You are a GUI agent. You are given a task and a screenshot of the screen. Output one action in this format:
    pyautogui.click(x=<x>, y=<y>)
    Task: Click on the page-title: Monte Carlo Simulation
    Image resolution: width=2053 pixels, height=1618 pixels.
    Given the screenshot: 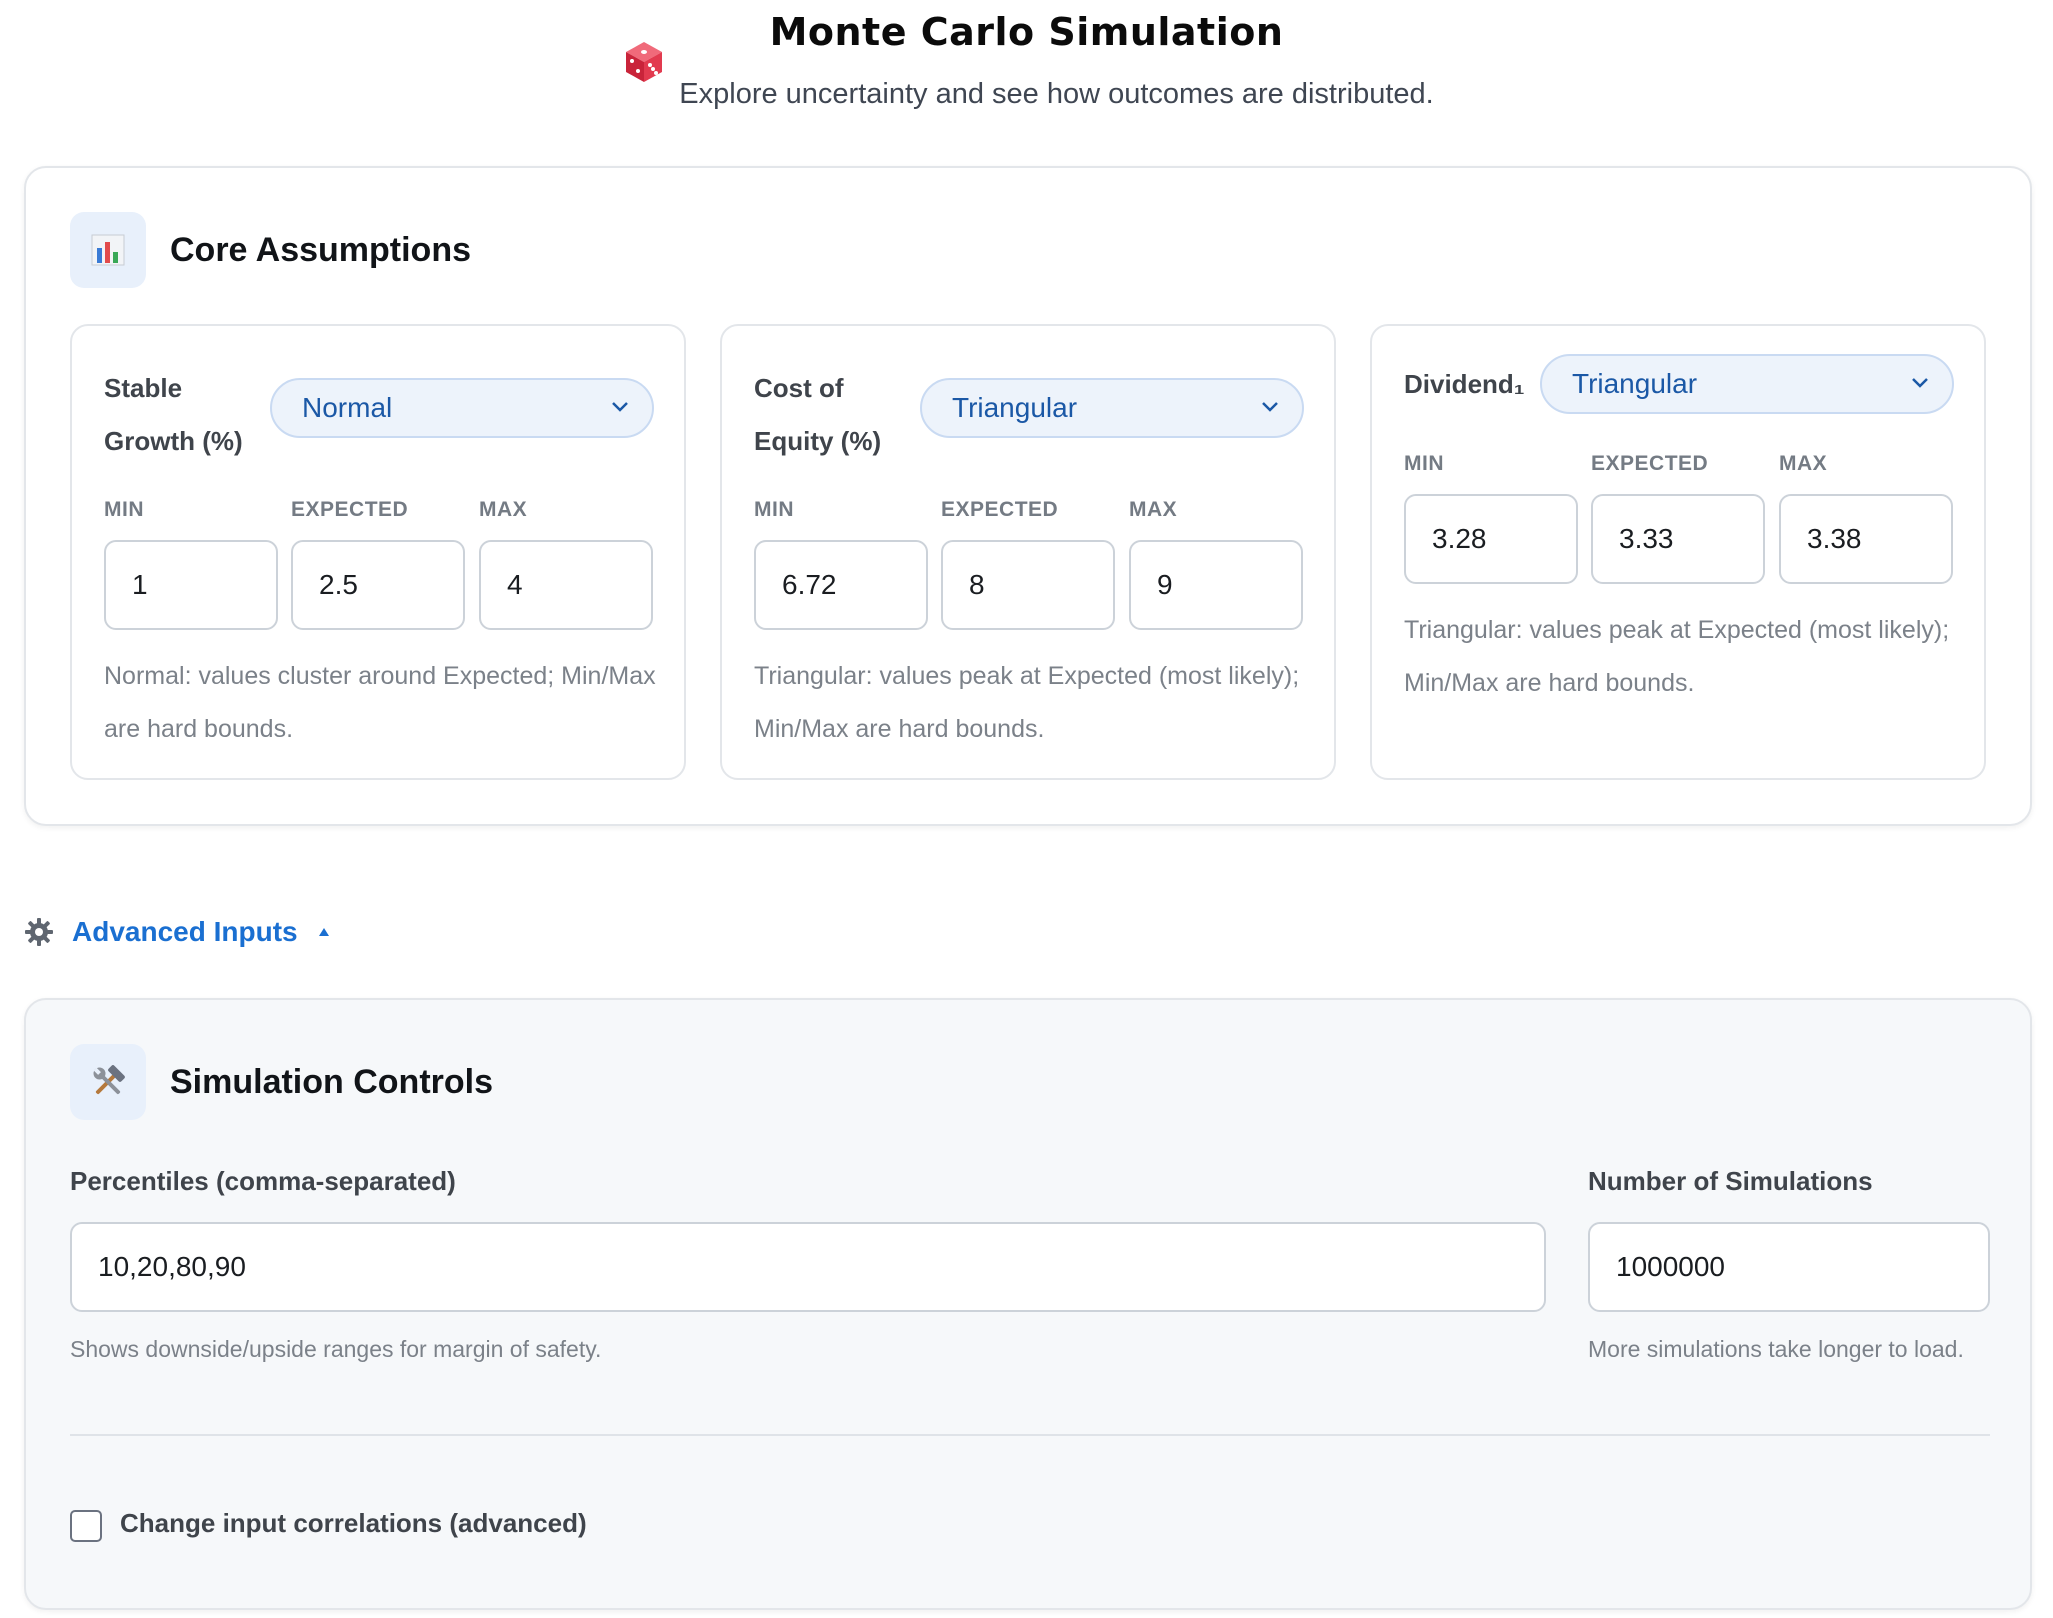 What is the action you would take?
    pyautogui.click(x=1026, y=32)
    